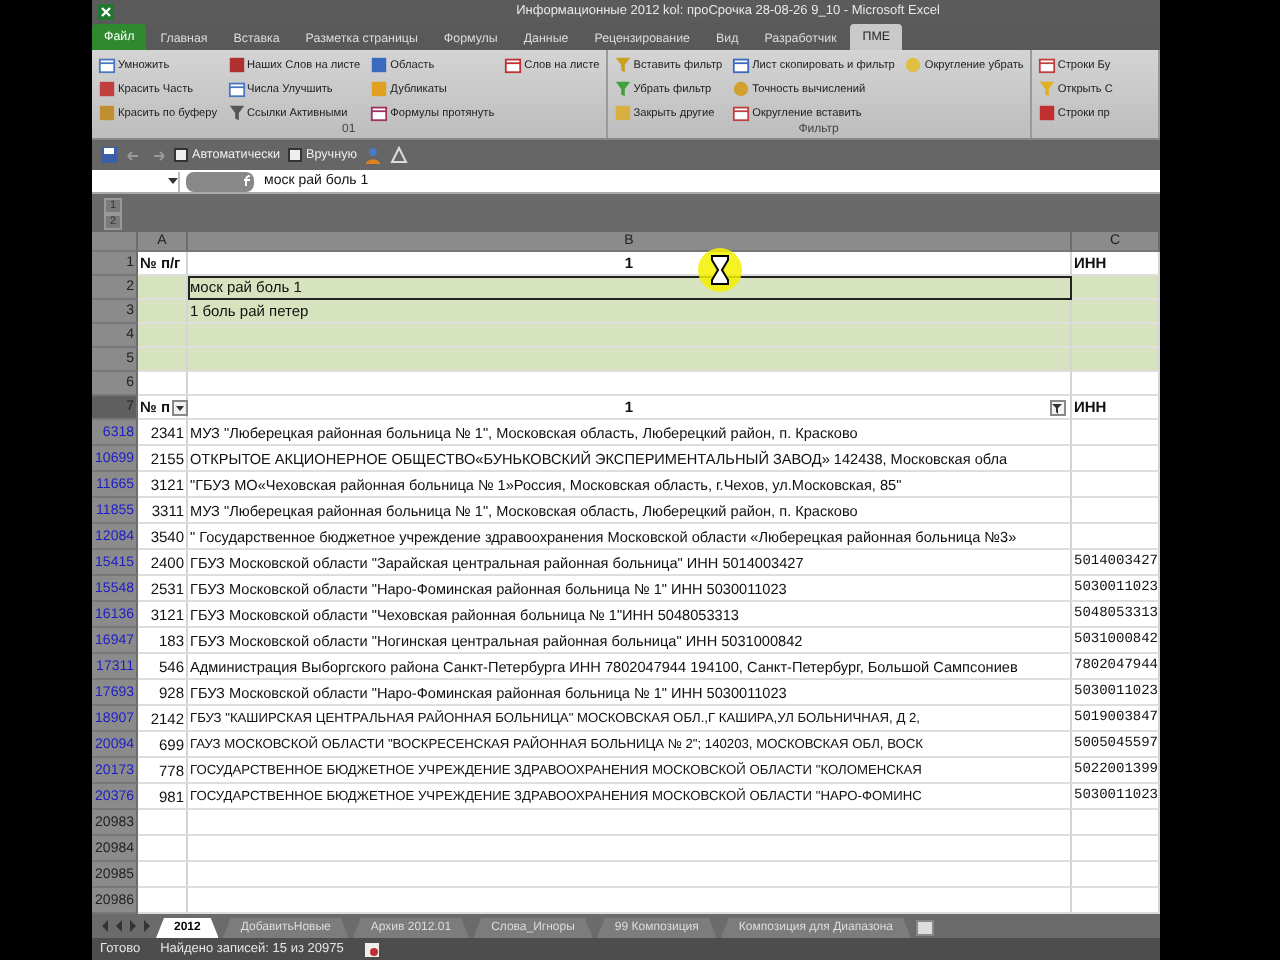 The image size is (1280, 960). What do you see at coordinates (924, 928) in the screenshot?
I see `new-sheet-icon` at bounding box center [924, 928].